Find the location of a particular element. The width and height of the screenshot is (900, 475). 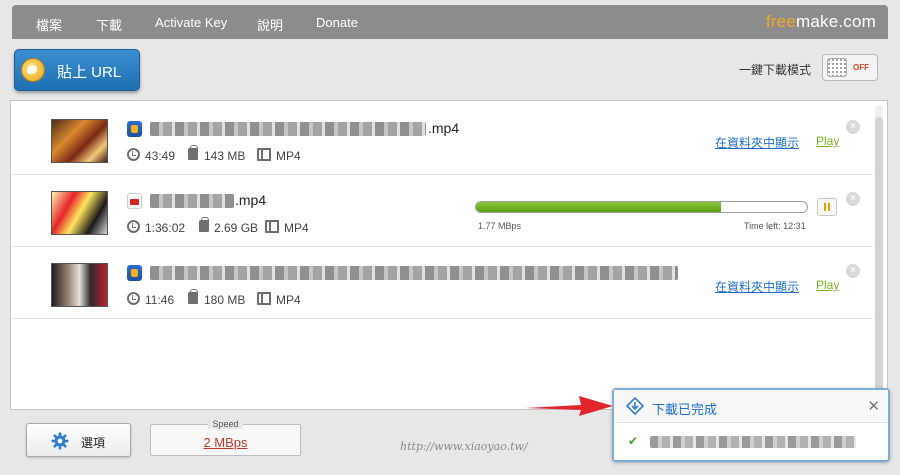

notification-title: 下載已完成 is located at coordinates (685, 409).